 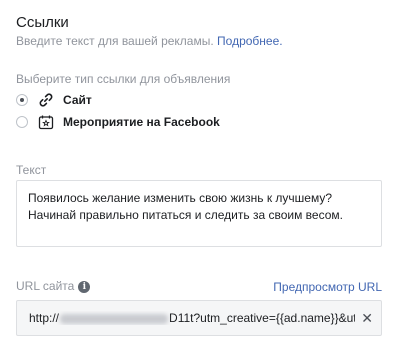 I want to click on url-suffix: D11t?utm_creative={{ad.name}}&utm_, so click(x=262, y=318).